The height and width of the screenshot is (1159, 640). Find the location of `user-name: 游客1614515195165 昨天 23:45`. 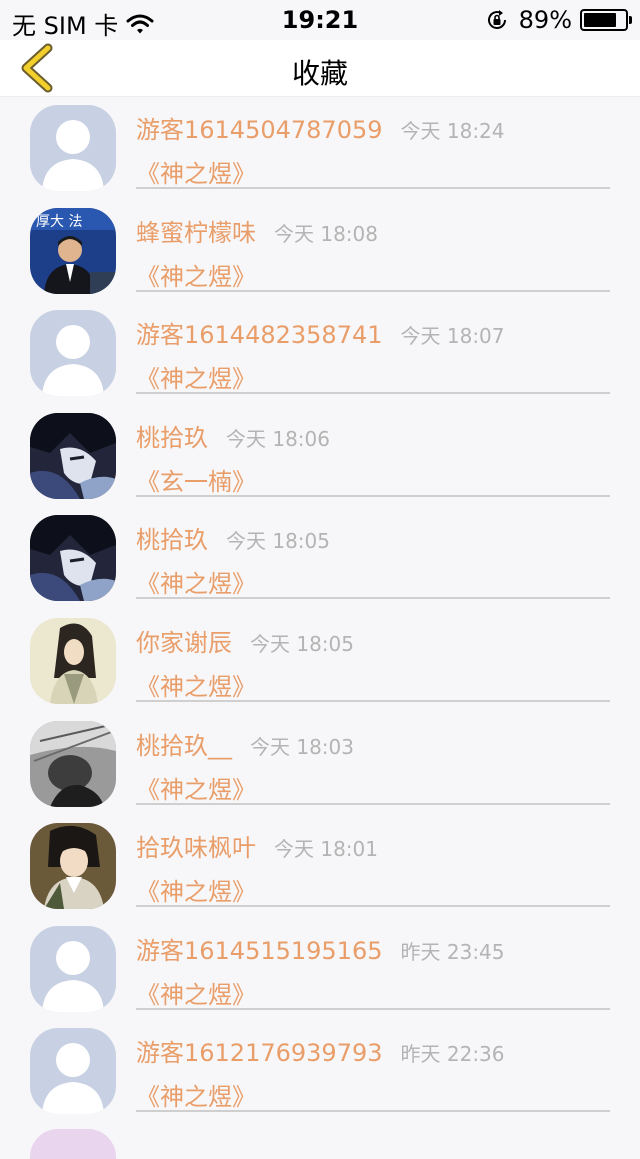

user-name: 游客1614515195165 昨天 23:45 is located at coordinates (320, 948).